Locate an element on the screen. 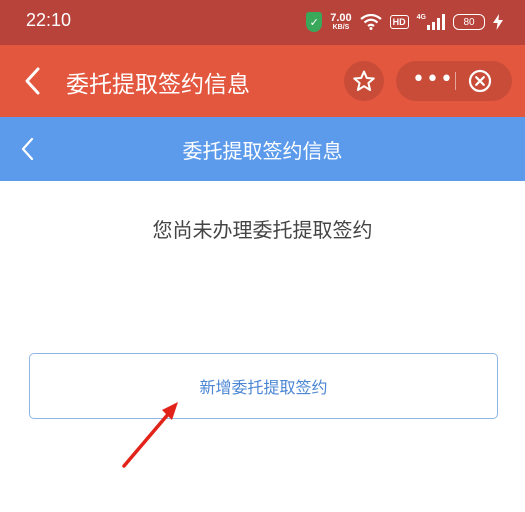 The image size is (525, 512). status-bar: 22:10 ✓ 7.00 KB/S HD 4G 80 is located at coordinates (262, 22).